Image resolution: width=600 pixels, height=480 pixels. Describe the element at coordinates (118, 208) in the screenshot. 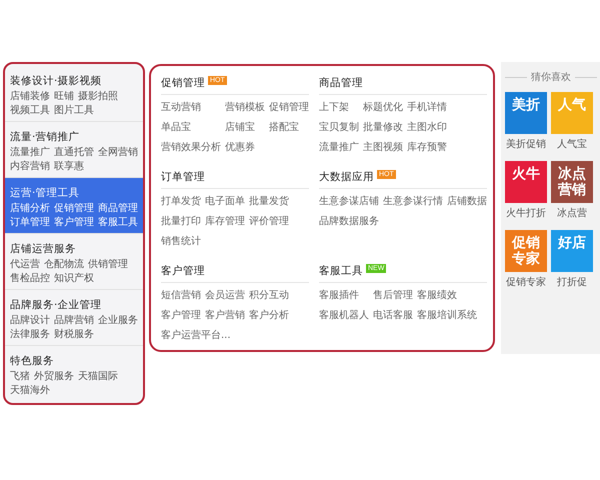

I see `menu-link: 商品管理` at that location.